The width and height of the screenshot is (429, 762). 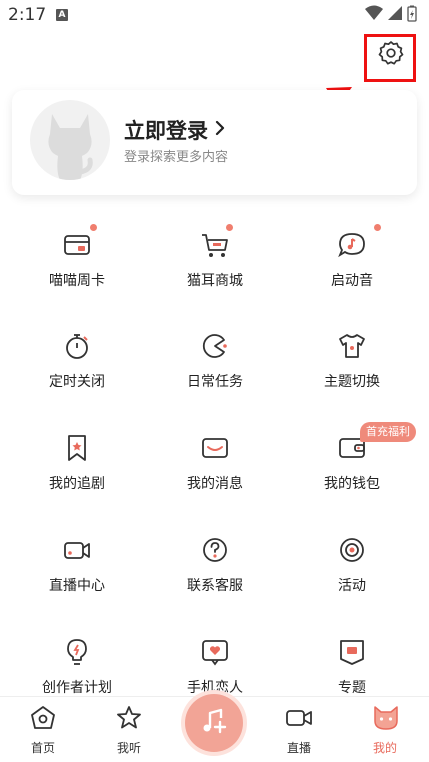 I want to click on battery-icon, so click(x=412, y=15).